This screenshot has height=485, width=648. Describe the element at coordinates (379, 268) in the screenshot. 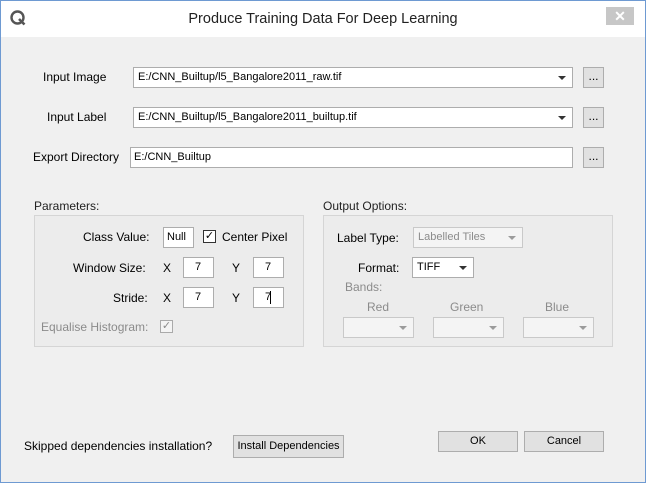

I see `format-label: Format:` at that location.